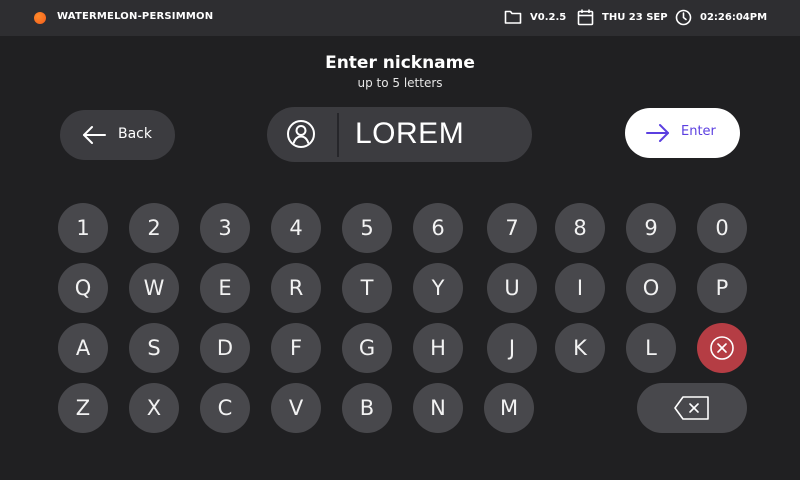  I want to click on key: S, so click(154, 348).